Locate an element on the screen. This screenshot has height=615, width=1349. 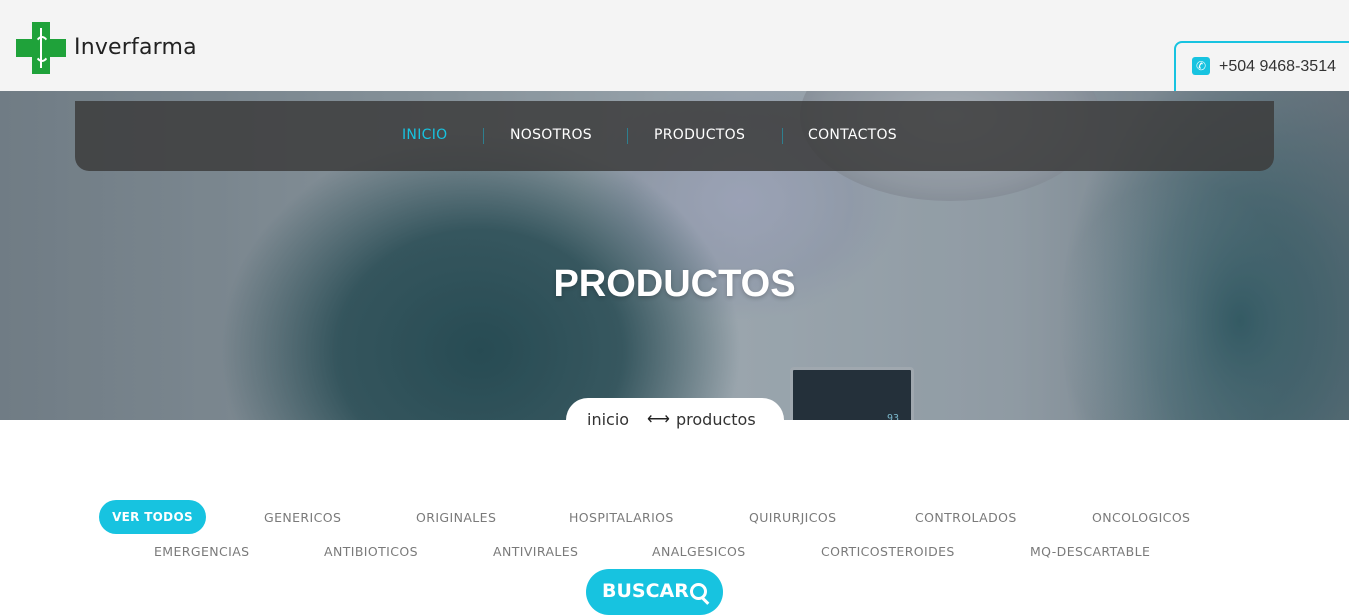
filter-emergencias: EMERGENCIAS is located at coordinates (202, 551).